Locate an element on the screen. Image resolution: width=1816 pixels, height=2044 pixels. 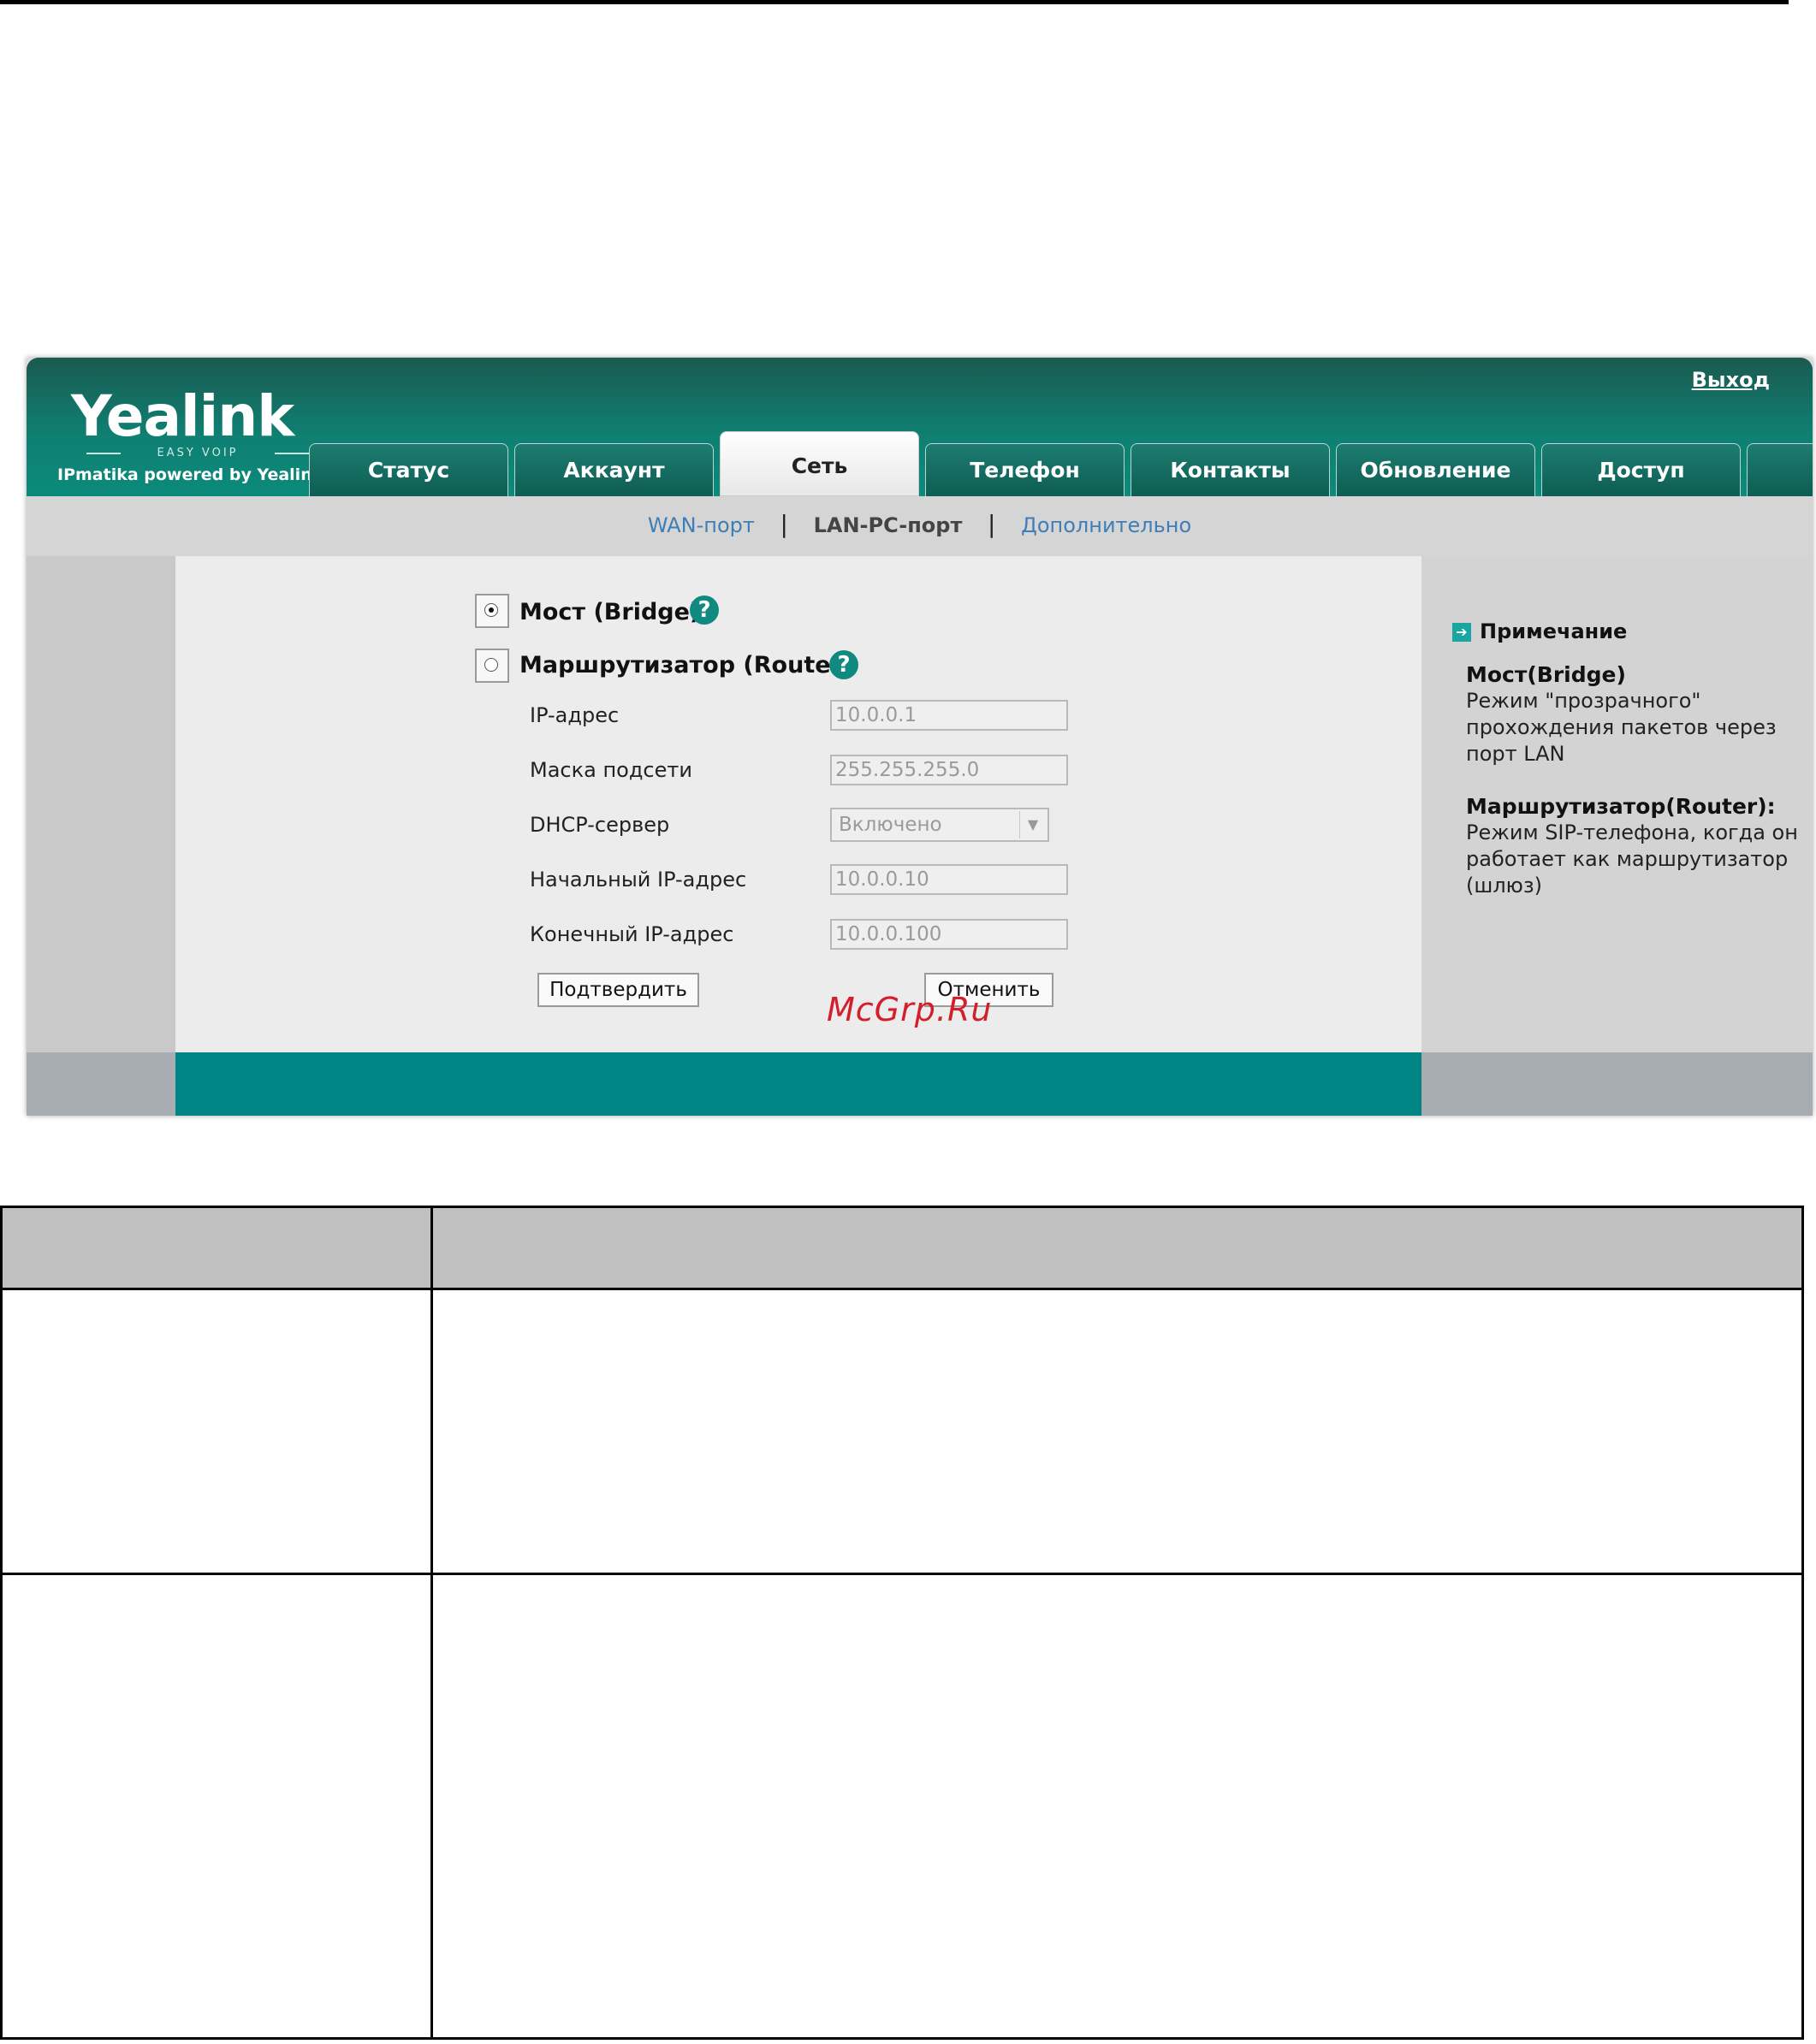
end-ip-input: 10.0.0.100 is located at coordinates (949, 934).